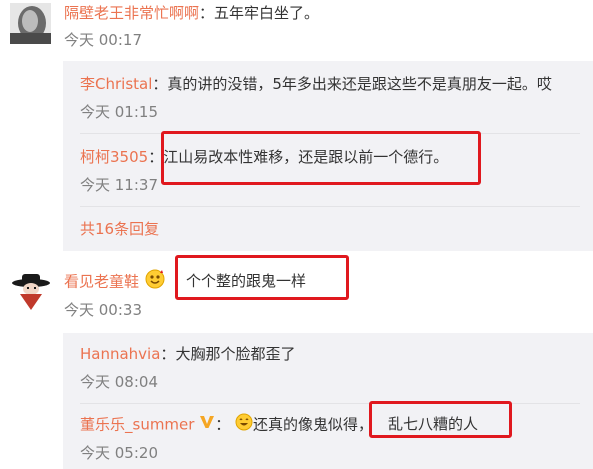  What do you see at coordinates (137, 425) in the screenshot?
I see `reply-username-link: 董乐乐_summer` at bounding box center [137, 425].